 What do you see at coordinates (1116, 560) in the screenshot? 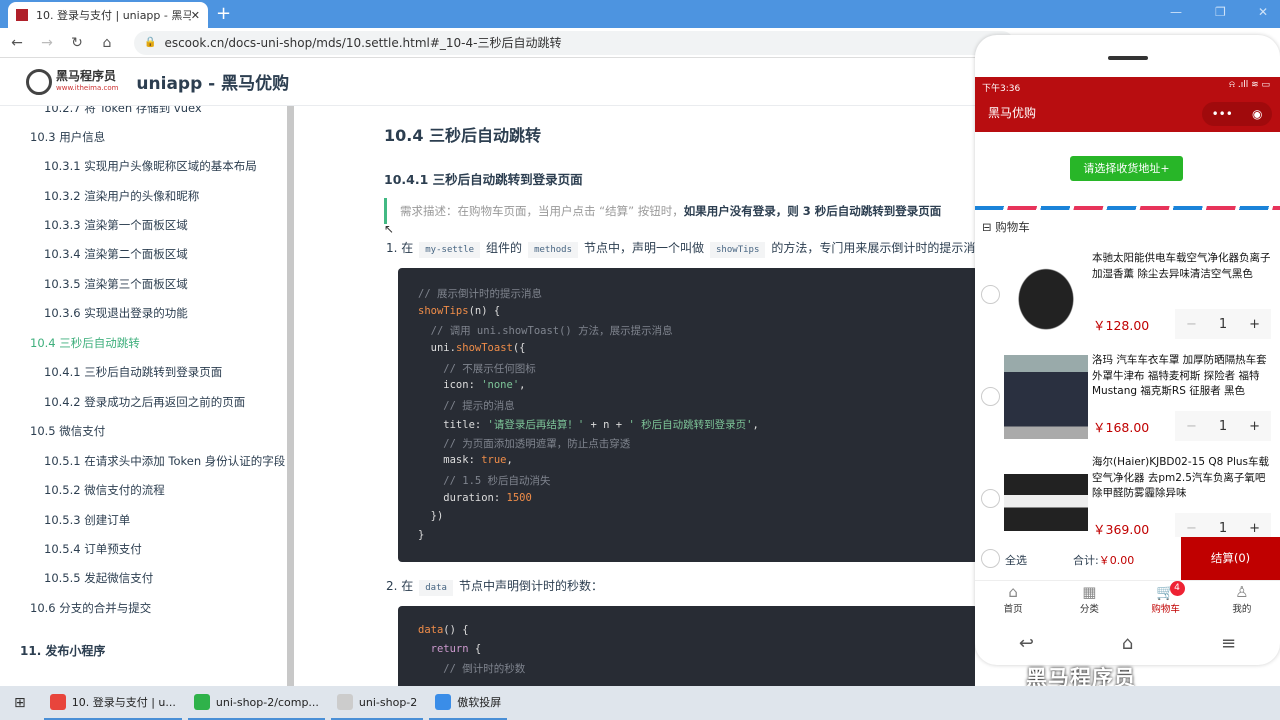
I see `total-amount: ￥0.00` at bounding box center [1116, 560].